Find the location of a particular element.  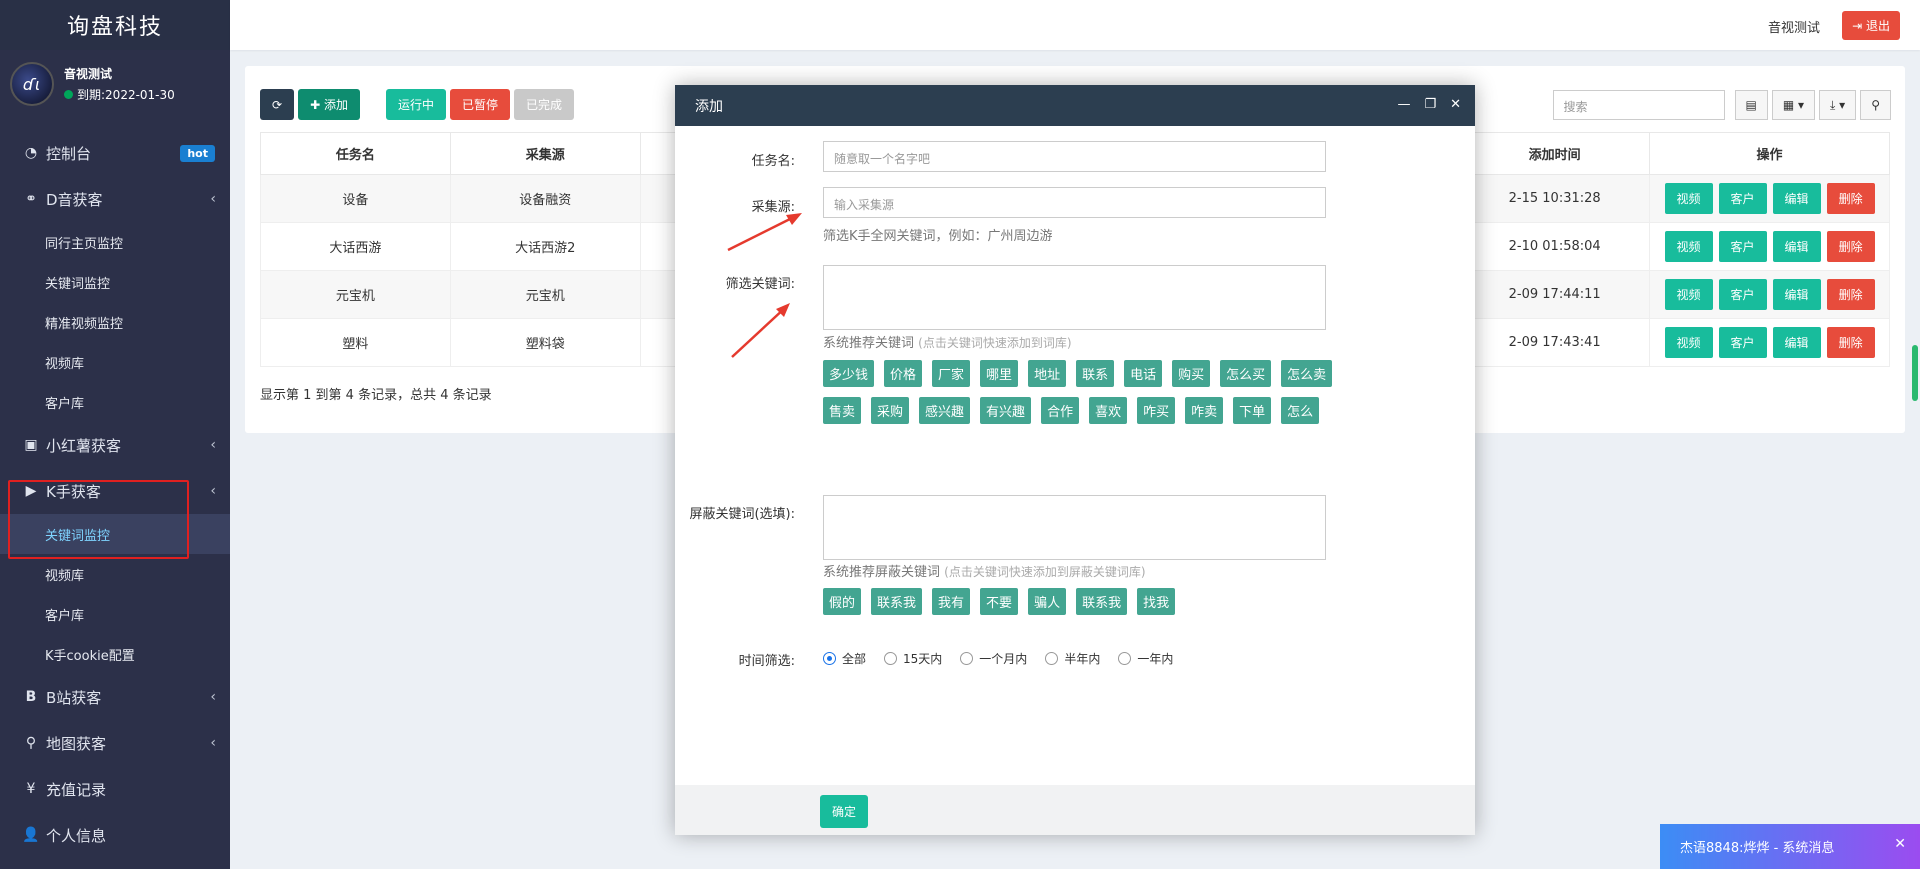

sidebar-subitem-douyin-2: 精准视频监控 is located at coordinates (115, 322).